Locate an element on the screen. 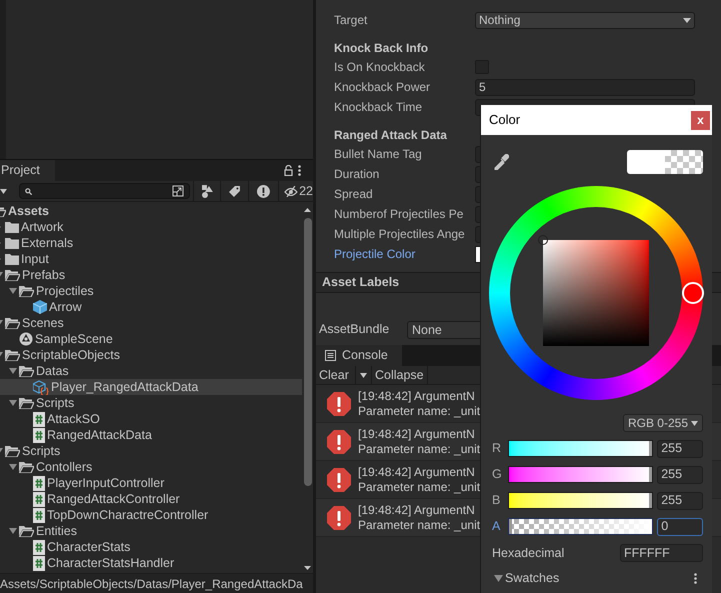 The image size is (721, 593). search-icon is located at coordinates (28, 191).